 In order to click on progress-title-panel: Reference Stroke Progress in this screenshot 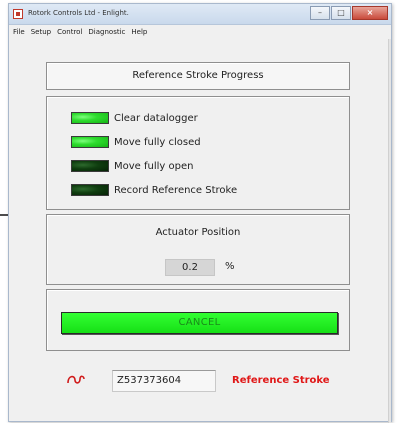, I will do `click(198, 76)`.